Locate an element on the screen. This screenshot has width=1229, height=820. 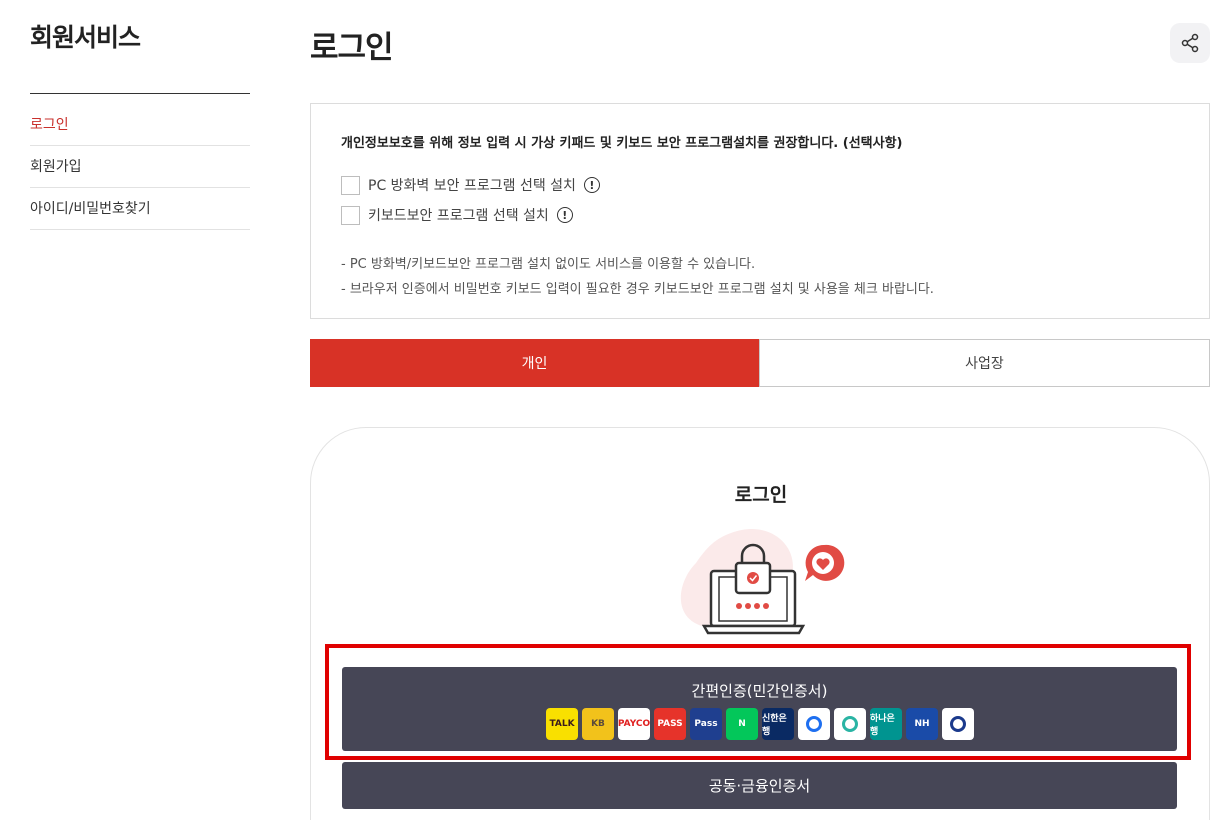
kakao-icon: TALK is located at coordinates (562, 724).